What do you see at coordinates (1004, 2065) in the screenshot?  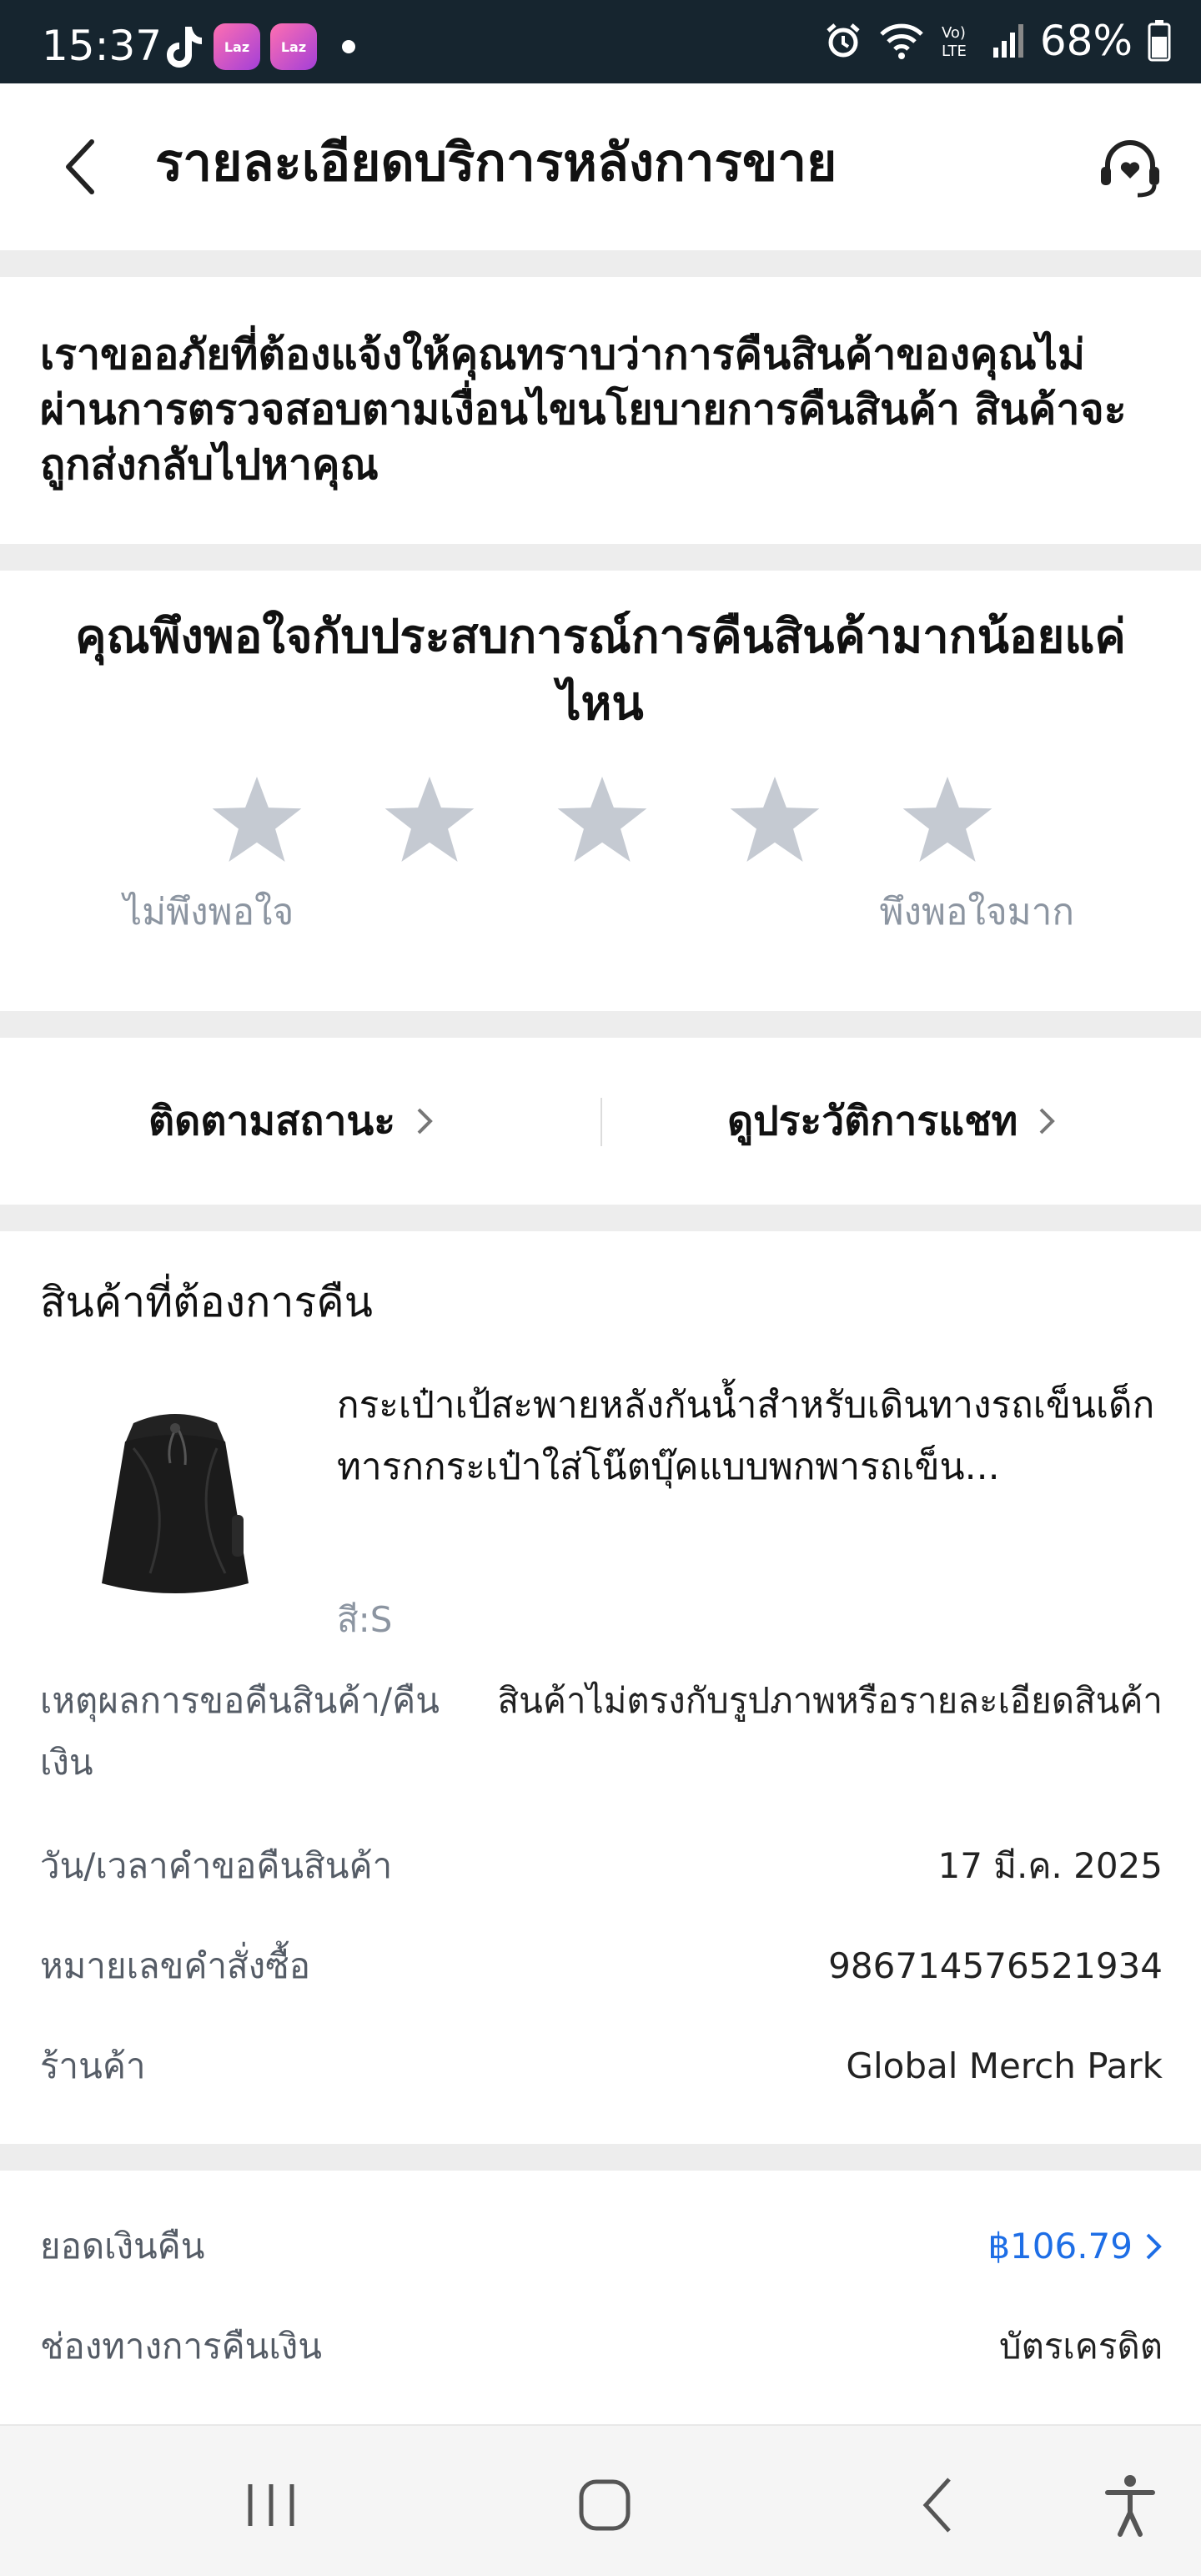 I see `shop-value: Global Merch Park` at bounding box center [1004, 2065].